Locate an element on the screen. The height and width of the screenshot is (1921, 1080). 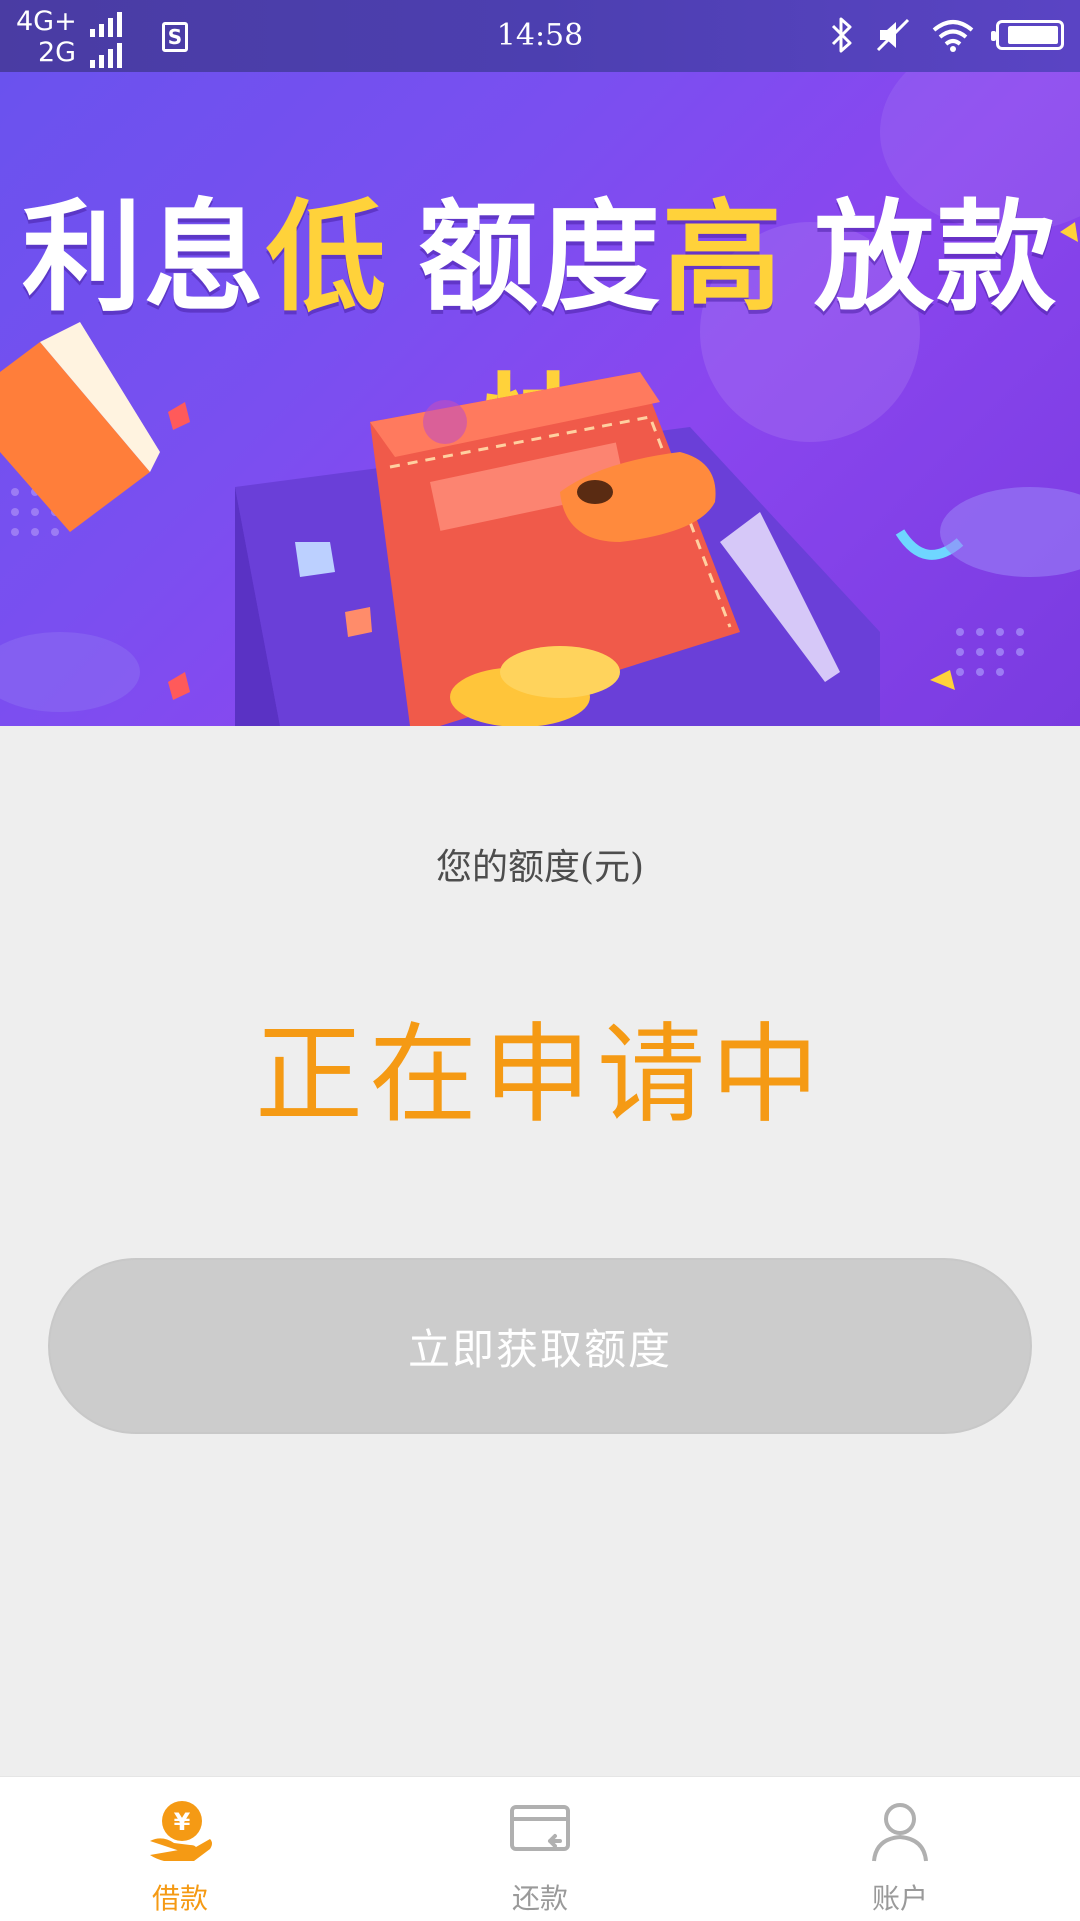
tab-repay: 还款 is located at coordinates (540, 1849).